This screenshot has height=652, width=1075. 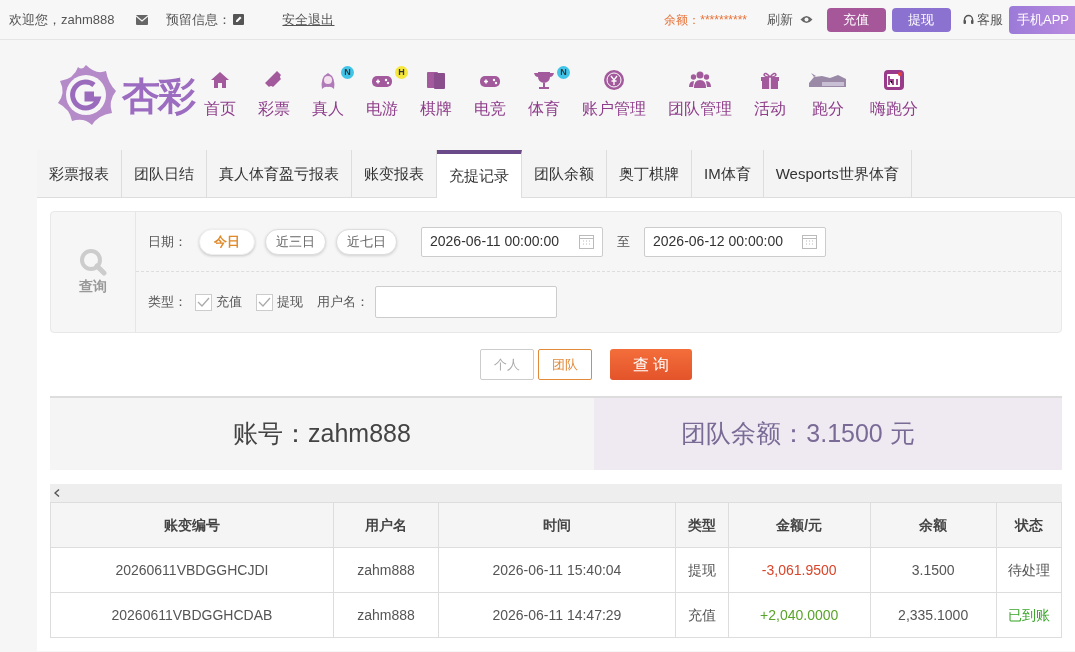 I want to click on nav-link: 嗨跑分, so click(x=894, y=109).